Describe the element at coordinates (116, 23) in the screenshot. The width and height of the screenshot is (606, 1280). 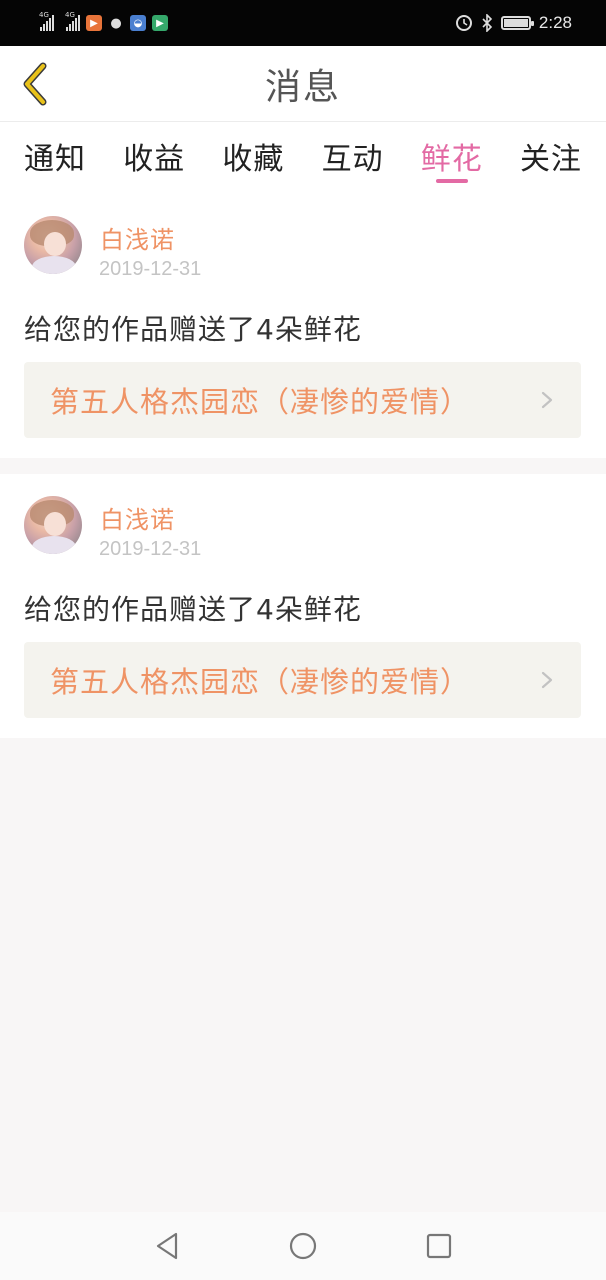
I see `wechat-icon: ●` at that location.